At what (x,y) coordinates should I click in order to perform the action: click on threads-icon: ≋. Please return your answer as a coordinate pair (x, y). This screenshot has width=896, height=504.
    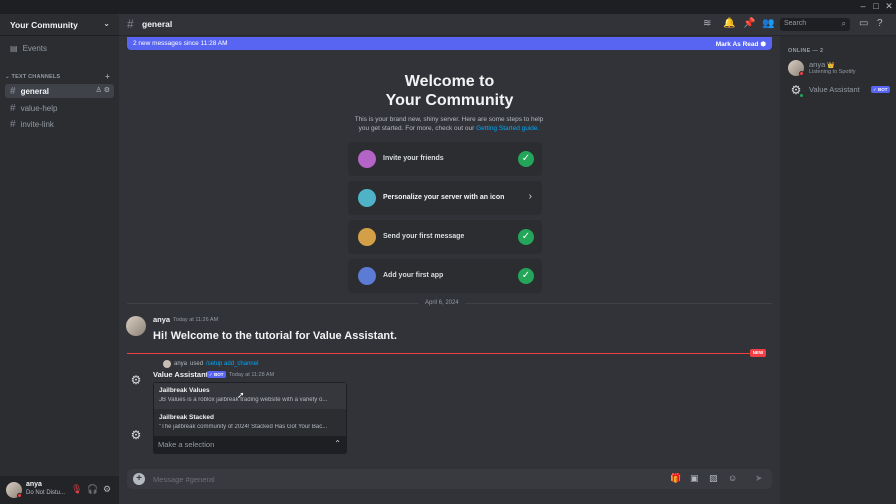
    Looking at the image, I should click on (707, 23).